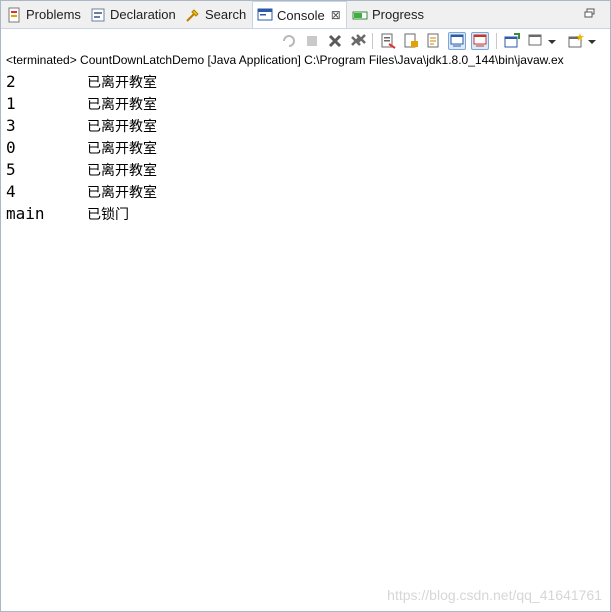 The image size is (611, 612). What do you see at coordinates (25, 213) in the screenshot?
I see `thread-name: main` at bounding box center [25, 213].